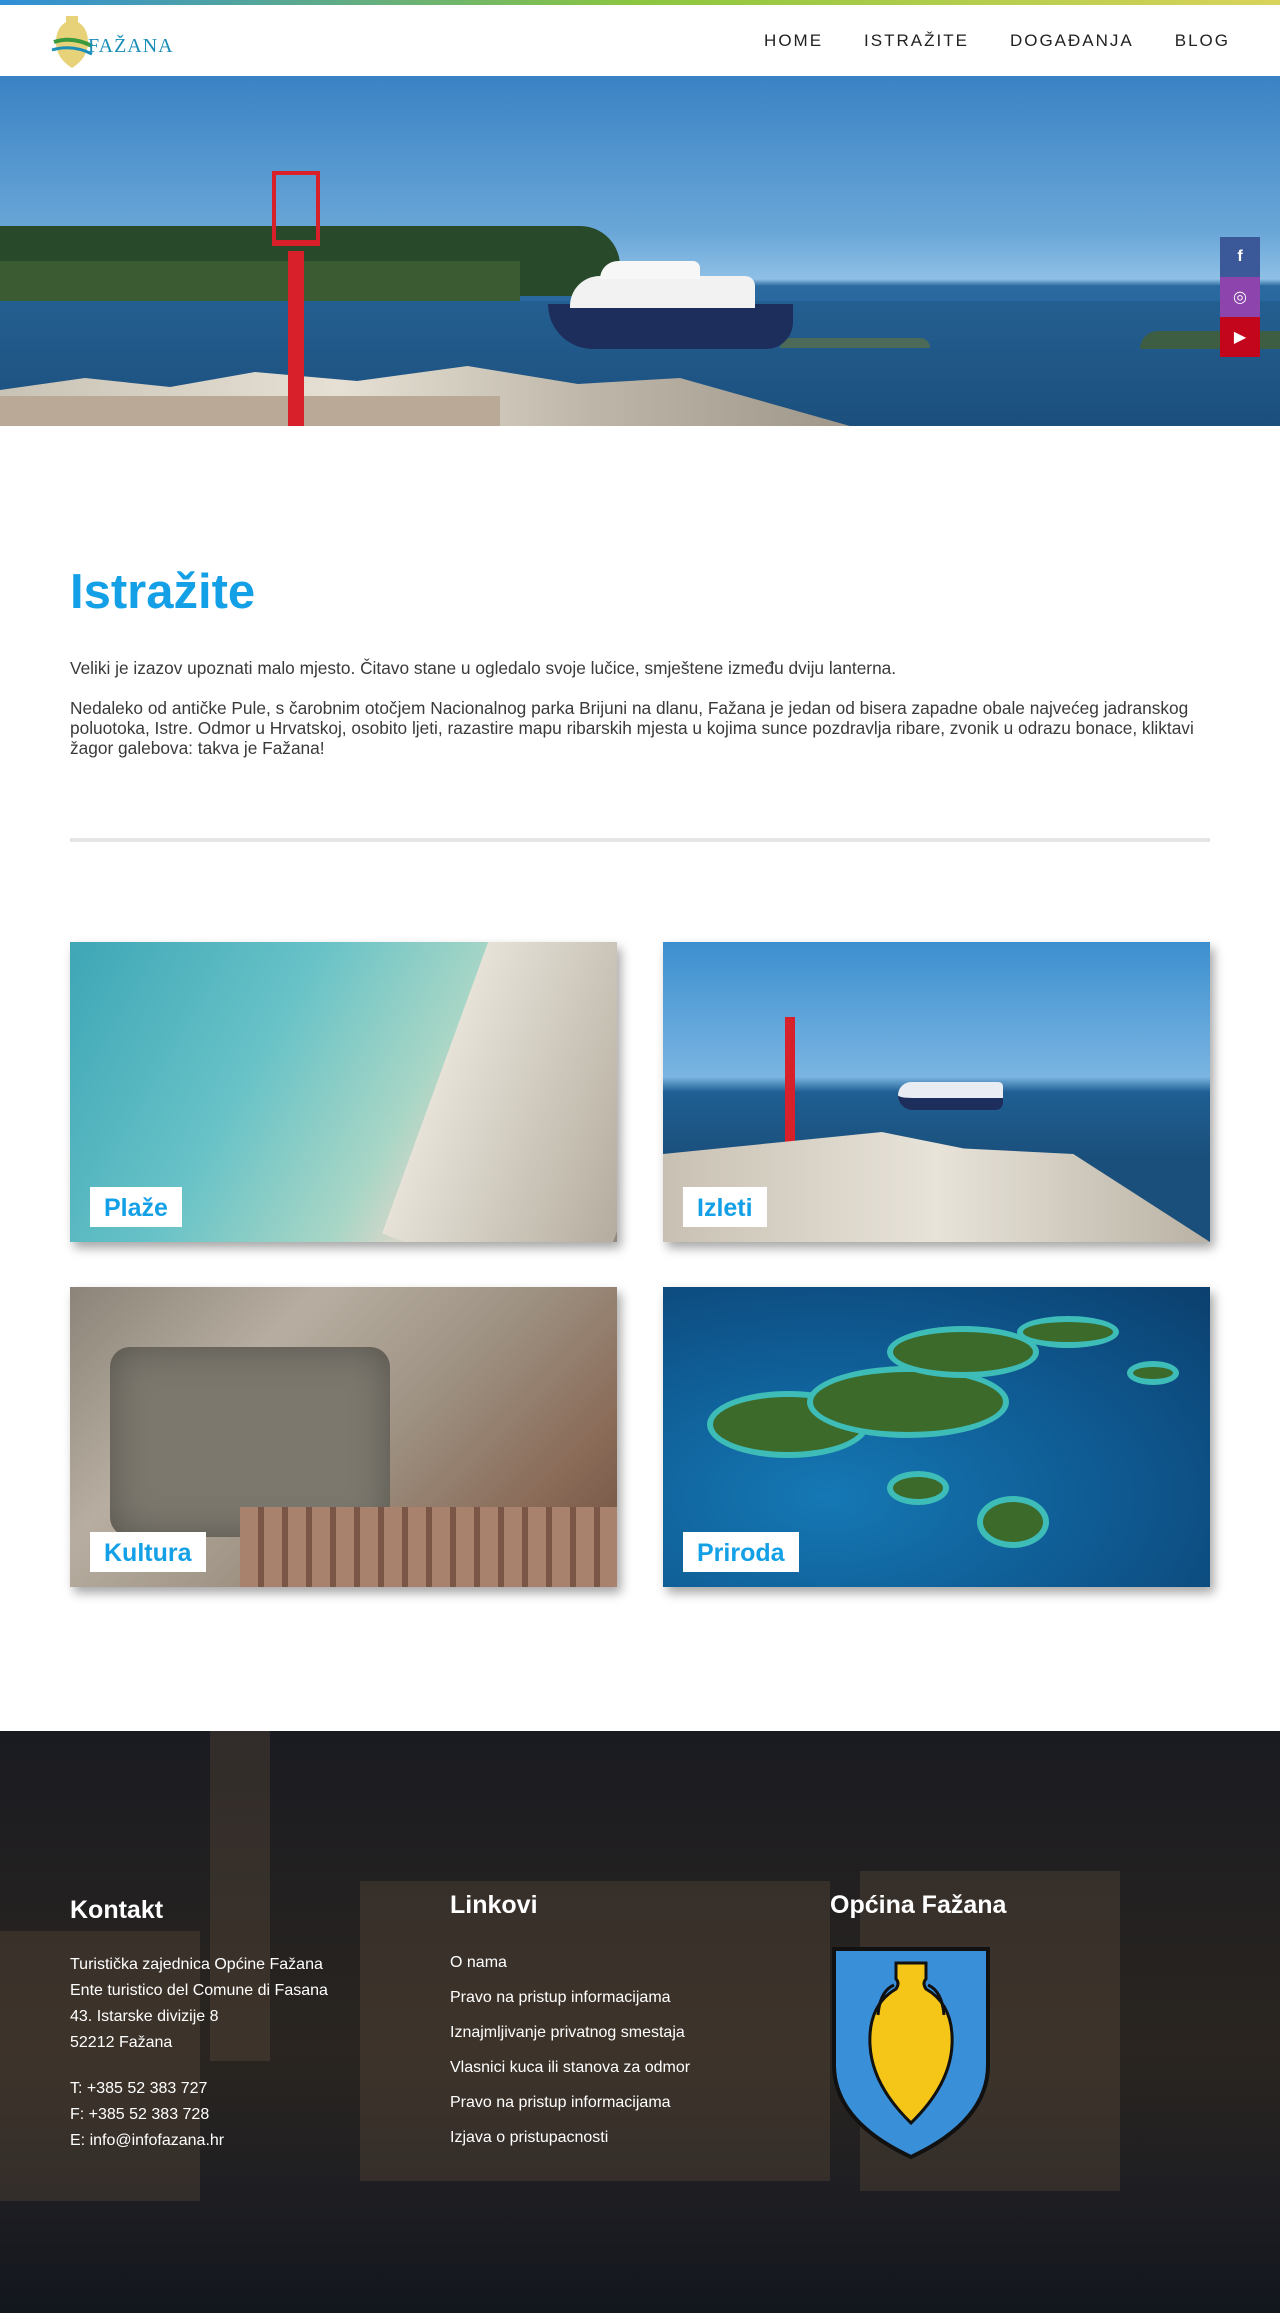  Describe the element at coordinates (640, 1962) in the screenshot. I see `footer-link-o-nama: O nama` at that location.